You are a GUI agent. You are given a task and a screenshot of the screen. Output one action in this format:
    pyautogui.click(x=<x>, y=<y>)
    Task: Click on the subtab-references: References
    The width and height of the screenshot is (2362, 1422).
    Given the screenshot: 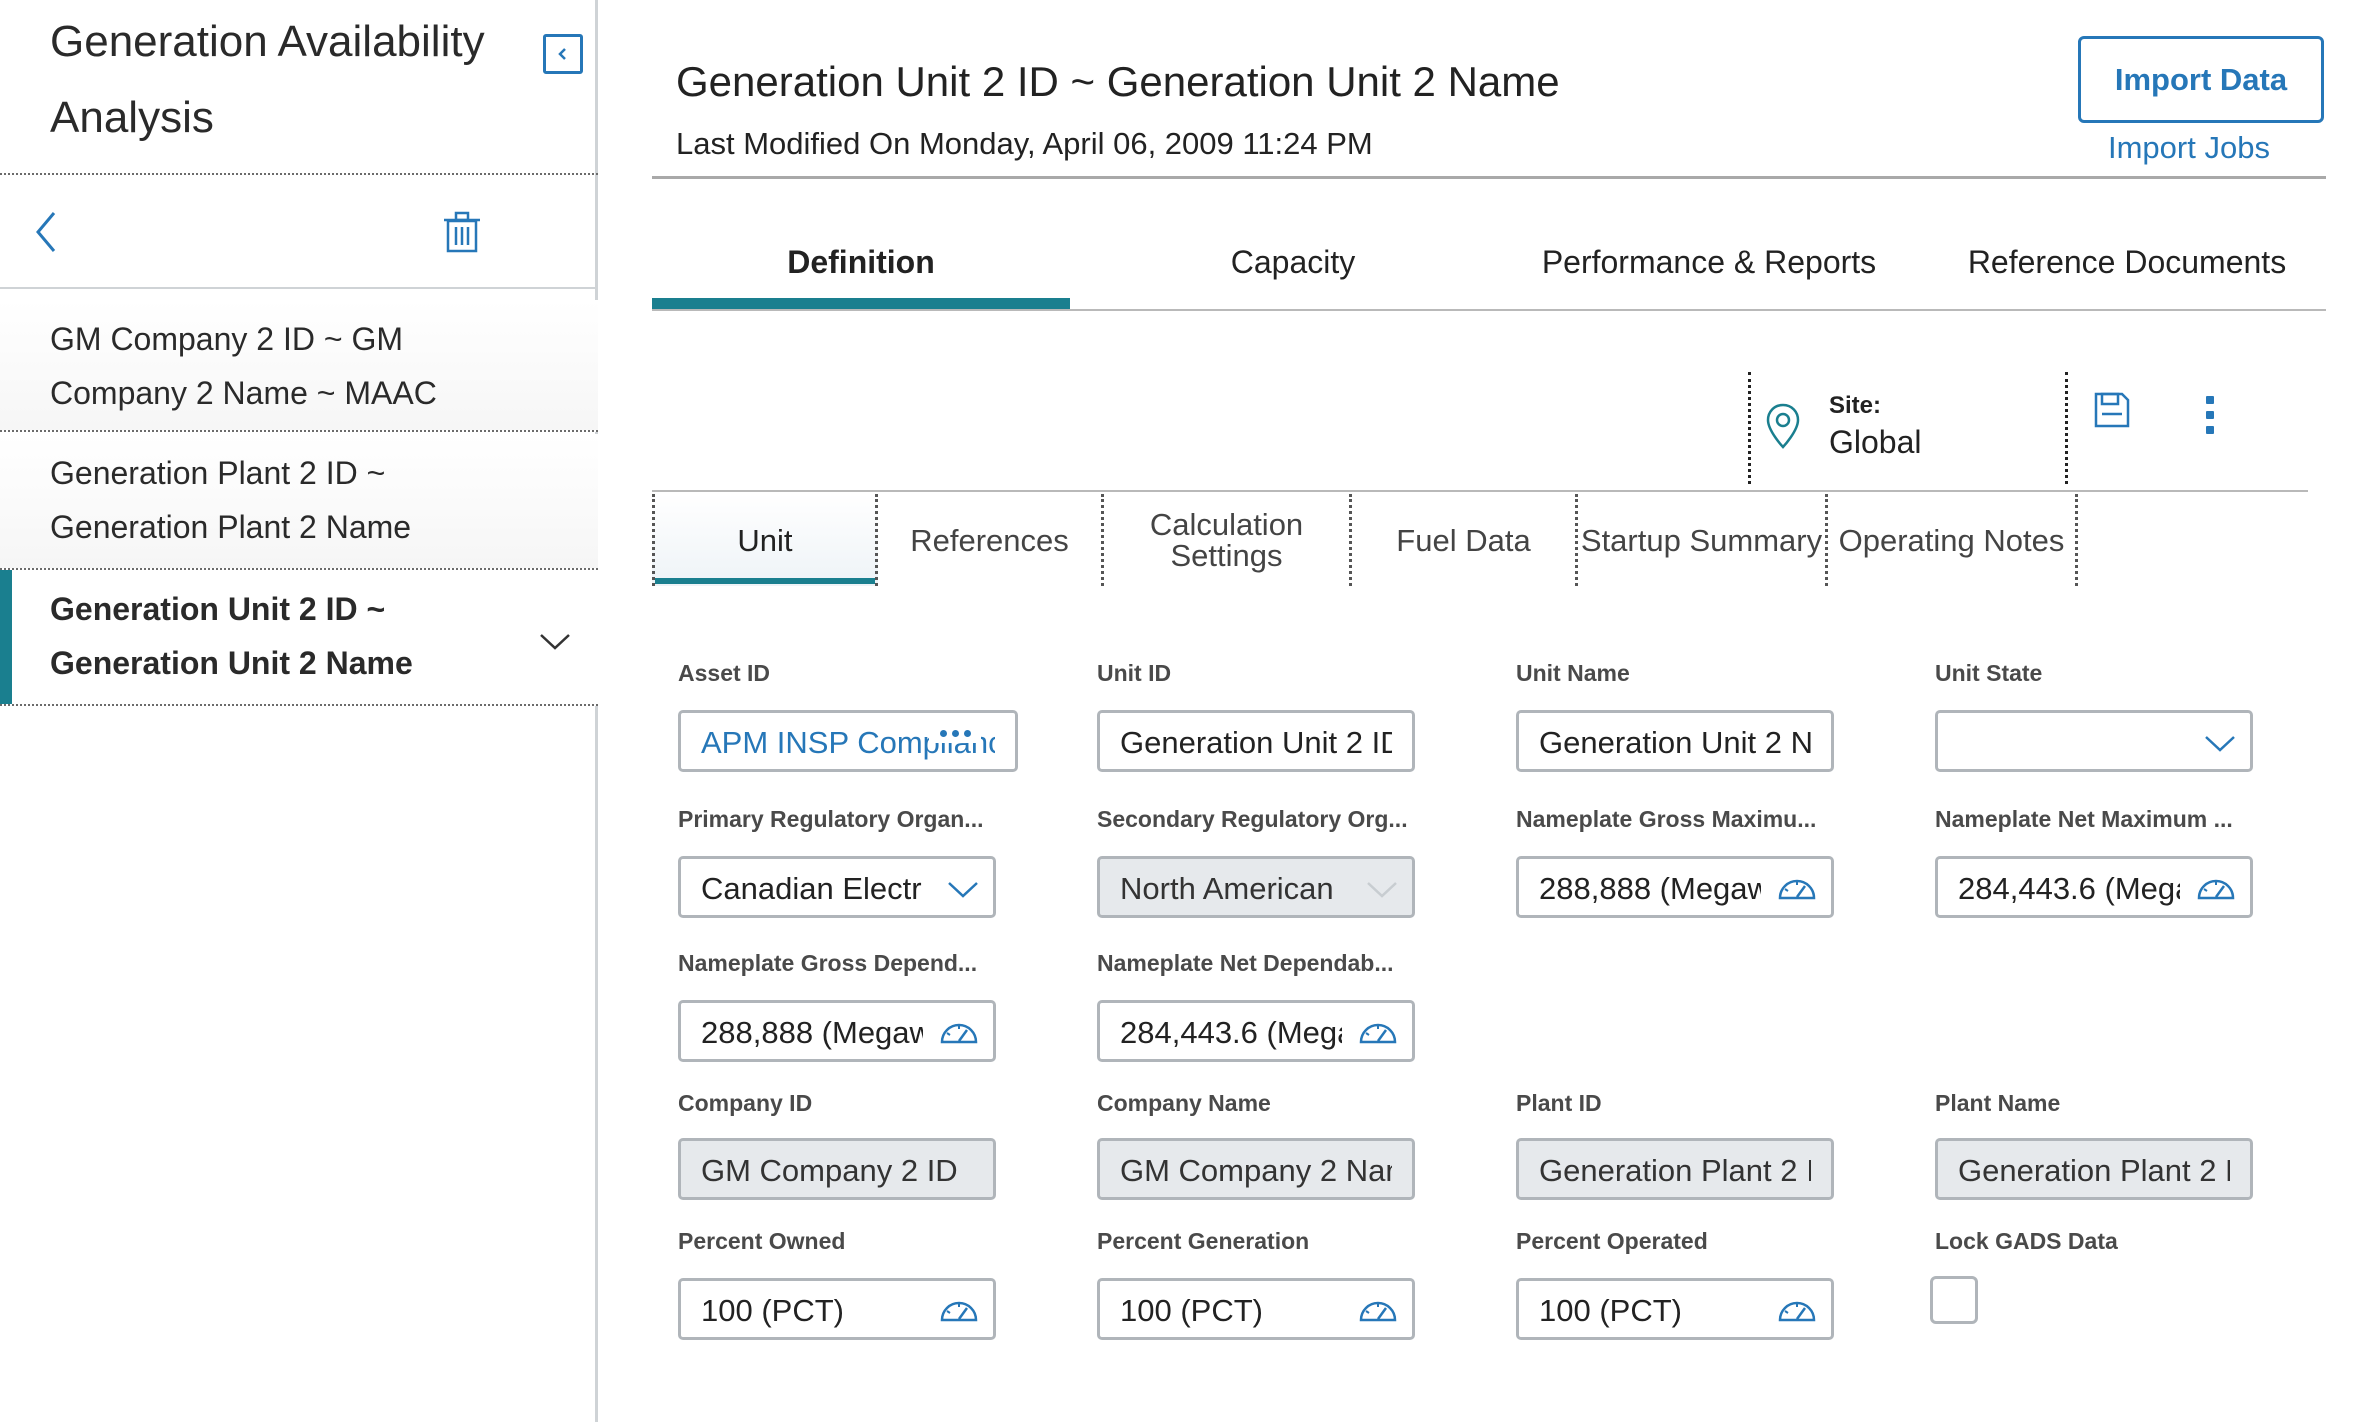 What is the action you would take?
    pyautogui.click(x=991, y=540)
    